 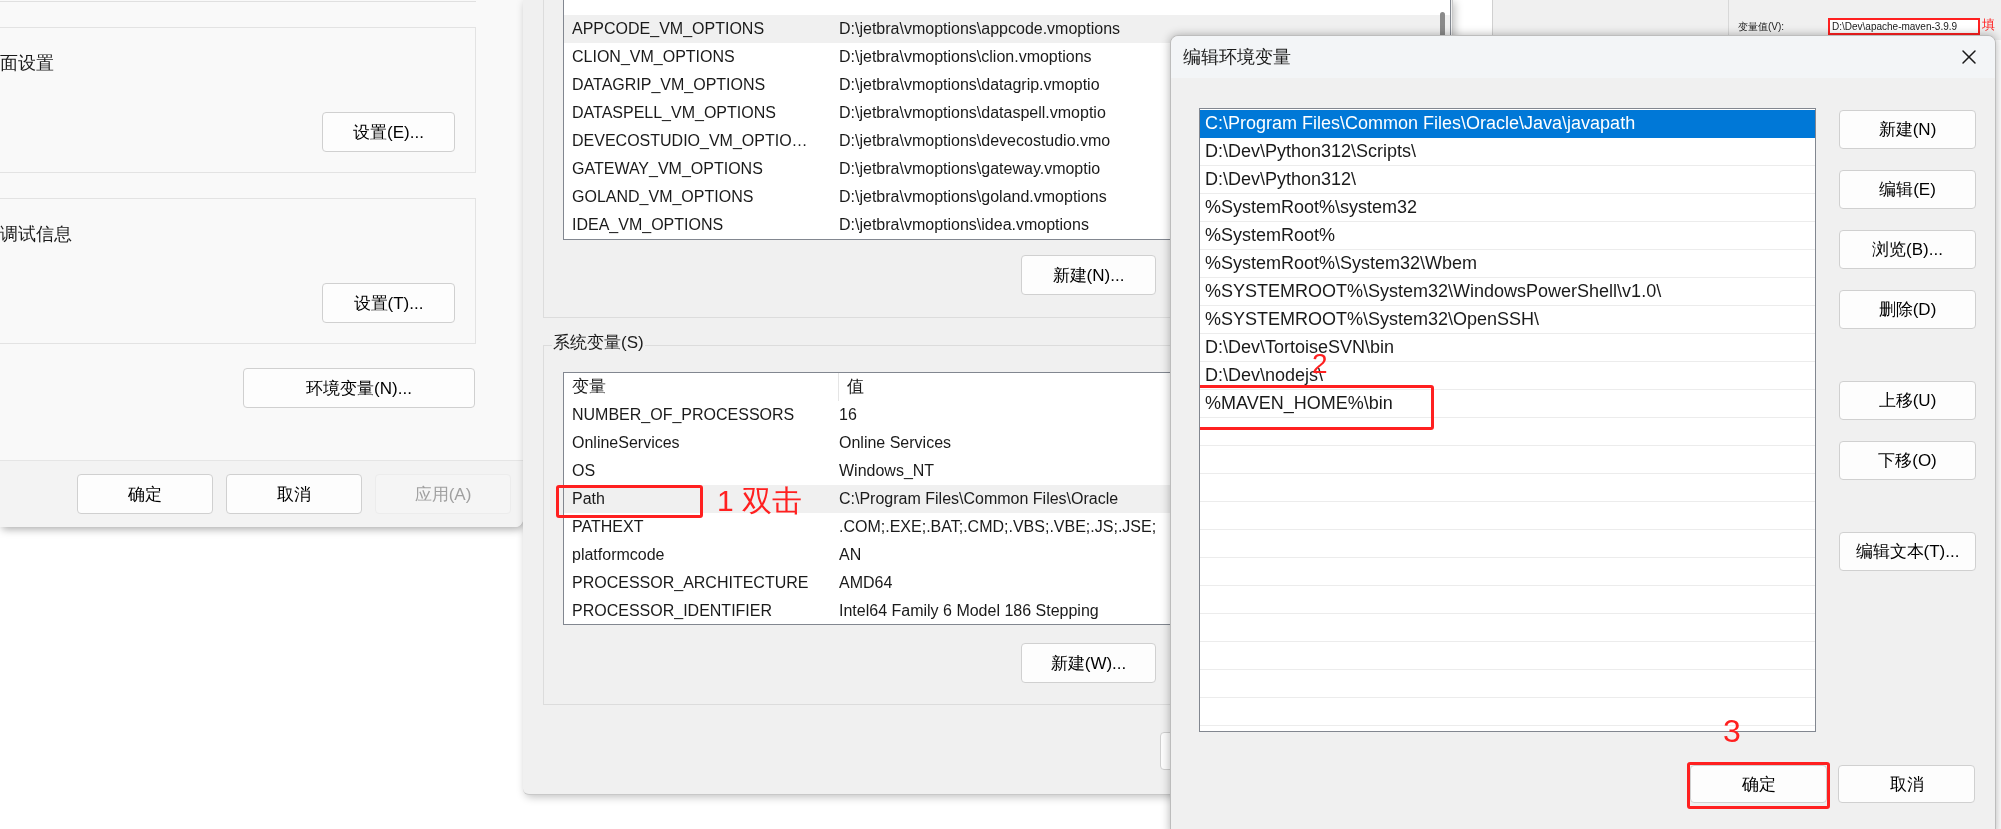 What do you see at coordinates (667, 168) in the screenshot?
I see `variable-name: GATEWAY_VM_OPTIONS` at bounding box center [667, 168].